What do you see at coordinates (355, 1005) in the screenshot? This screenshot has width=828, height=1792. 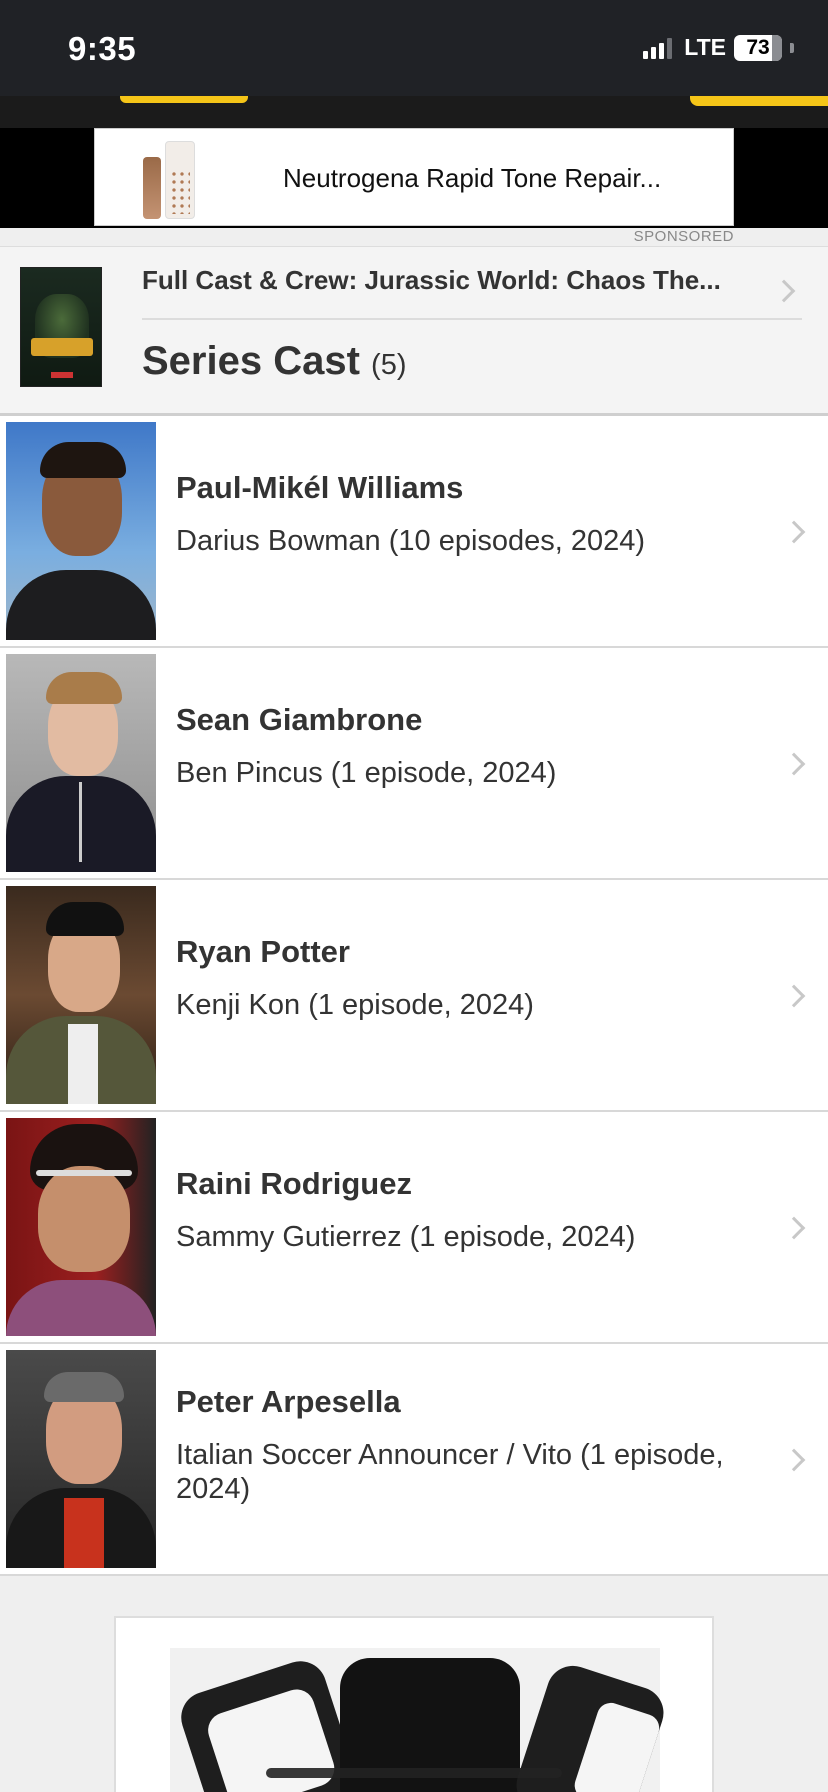 I see `character-role: Kenji Kon (1 episode, 2024)` at bounding box center [355, 1005].